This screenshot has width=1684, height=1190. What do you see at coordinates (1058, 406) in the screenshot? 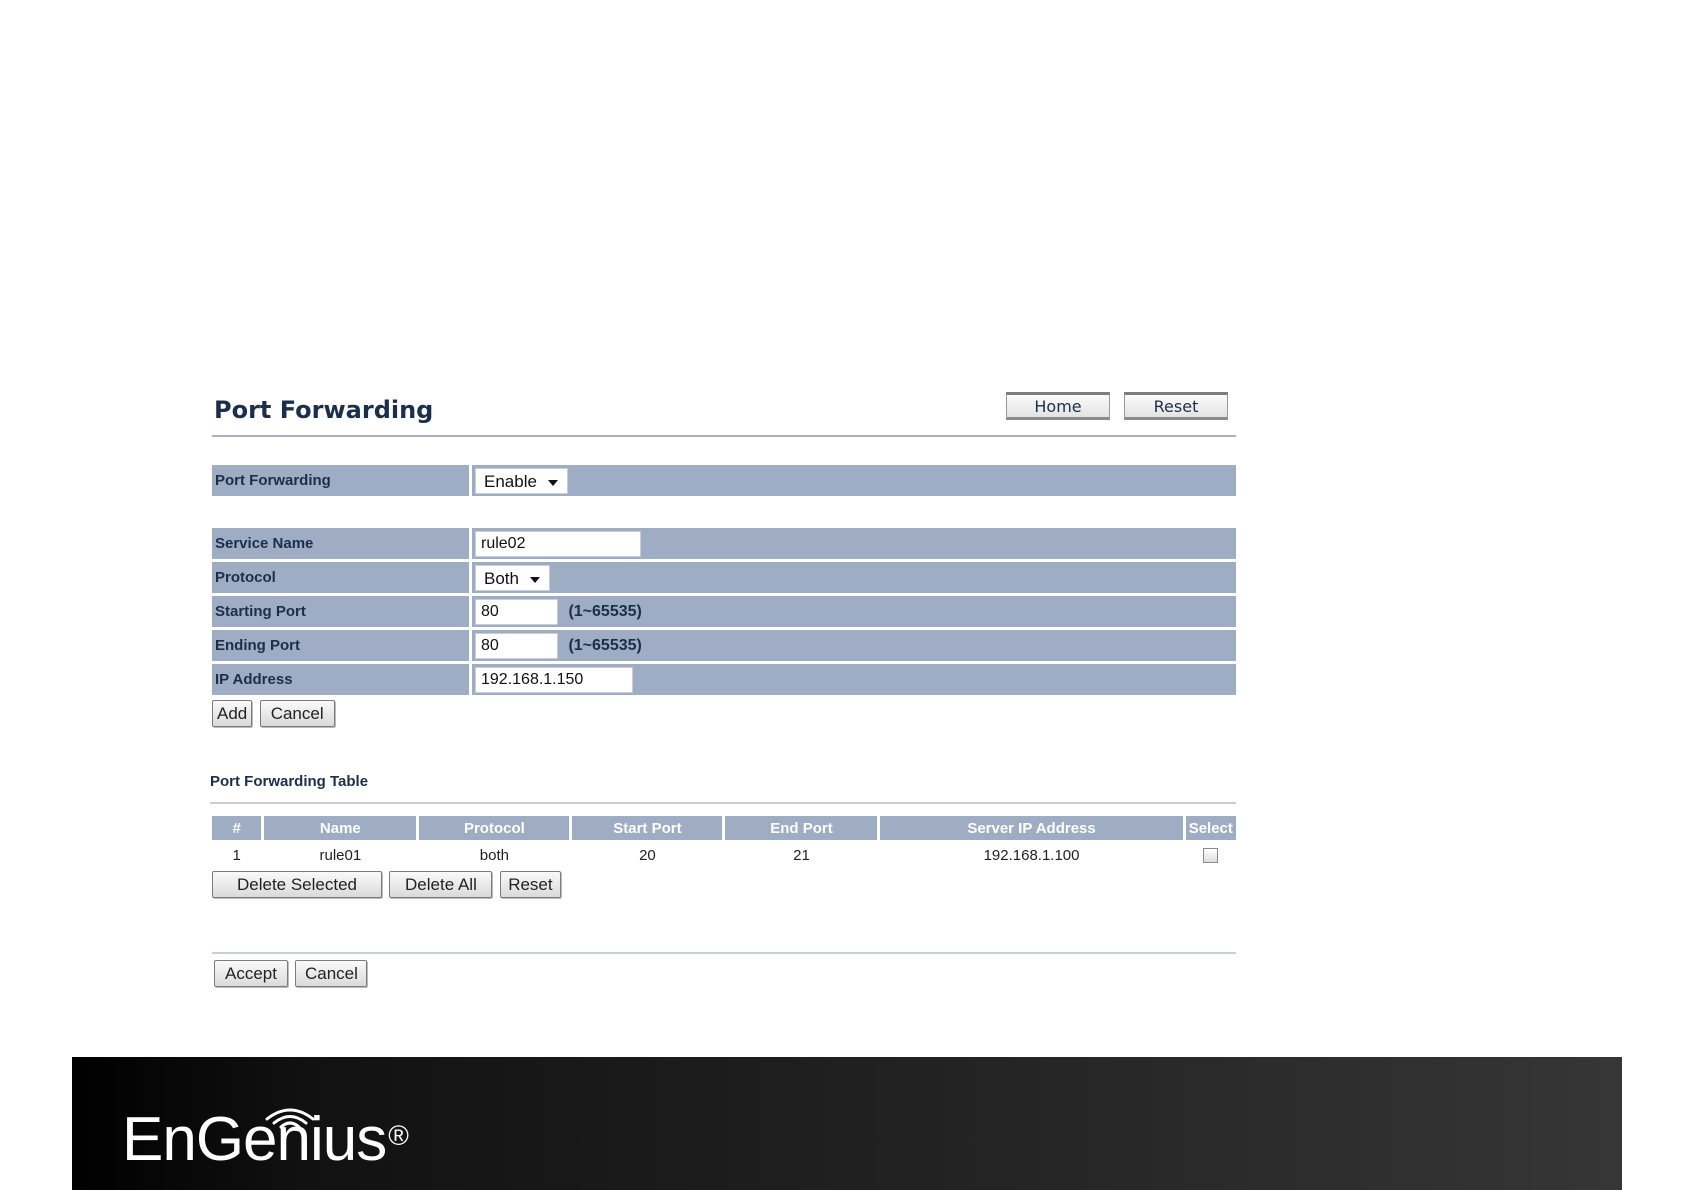
I see `home-button: Home` at bounding box center [1058, 406].